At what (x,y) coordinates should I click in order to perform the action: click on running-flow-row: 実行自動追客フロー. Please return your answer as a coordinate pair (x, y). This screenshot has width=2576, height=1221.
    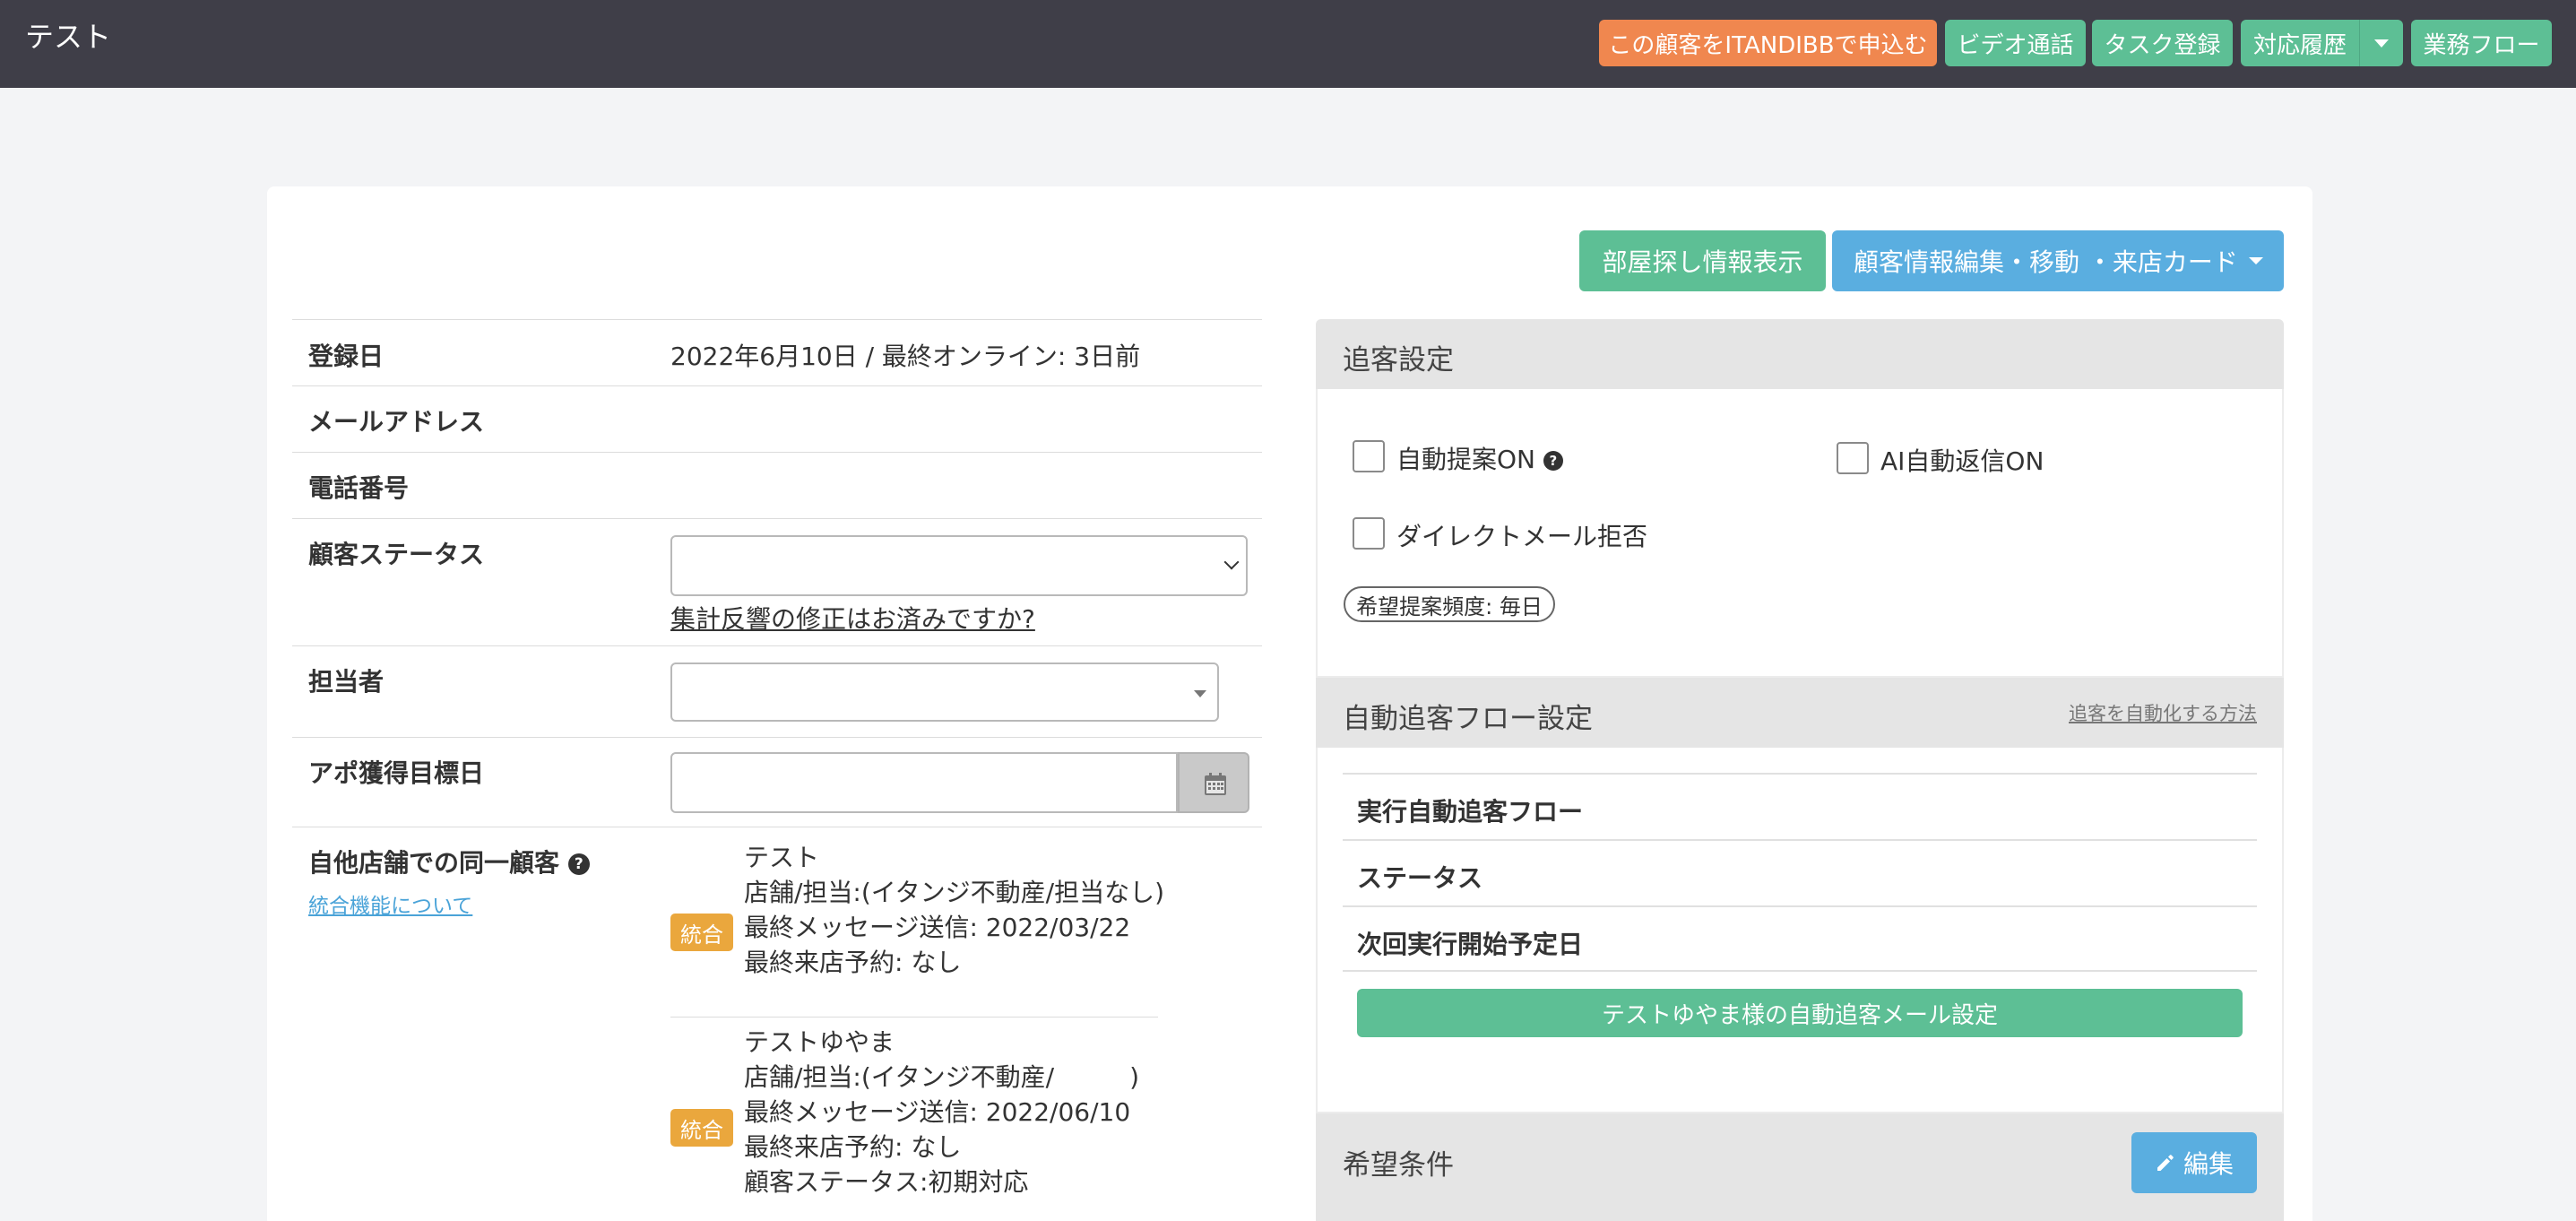
    Looking at the image, I should click on (1800, 806).